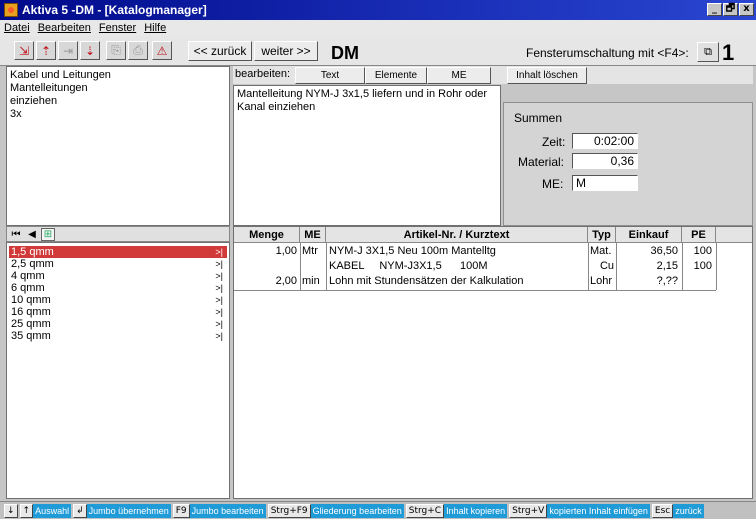 This screenshot has width=756, height=519. What do you see at coordinates (699, 235) in the screenshot?
I see `column-header-pe: PE` at bounding box center [699, 235].